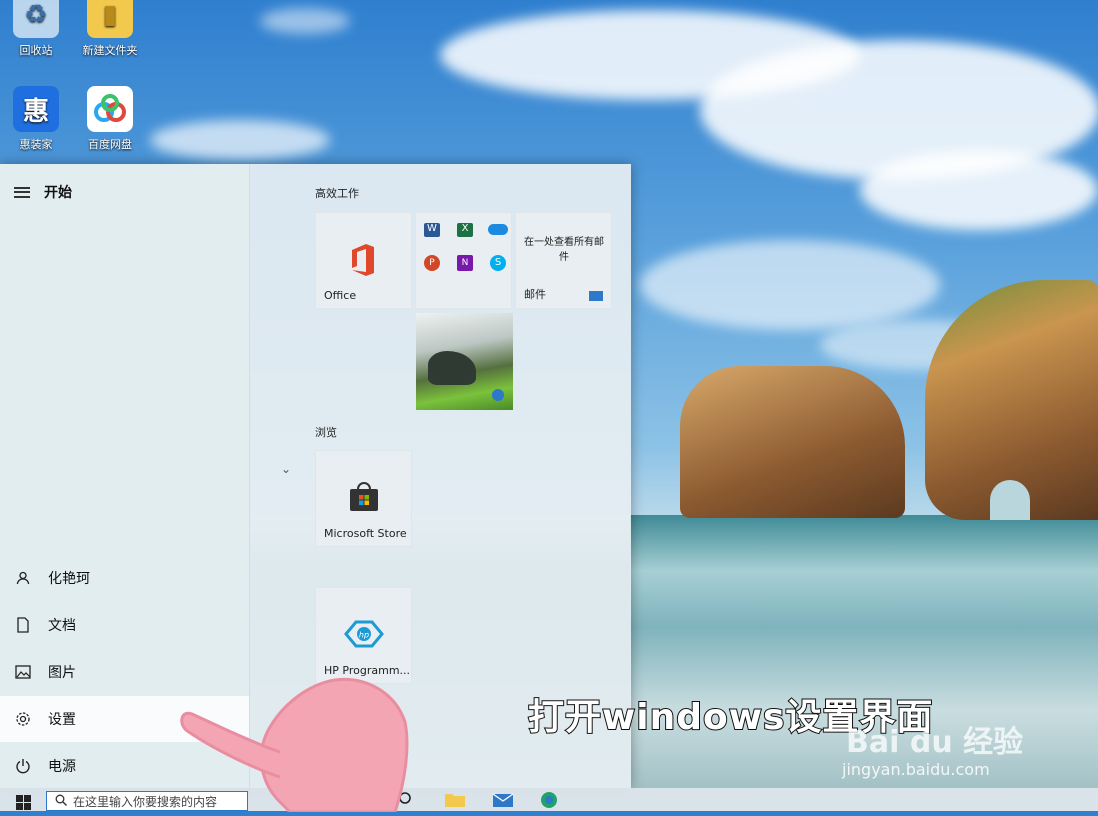 Image resolution: width=1098 pixels, height=816 pixels. Describe the element at coordinates (124, 578) in the screenshot. I see `start-nav-user: 化艳珂` at that location.